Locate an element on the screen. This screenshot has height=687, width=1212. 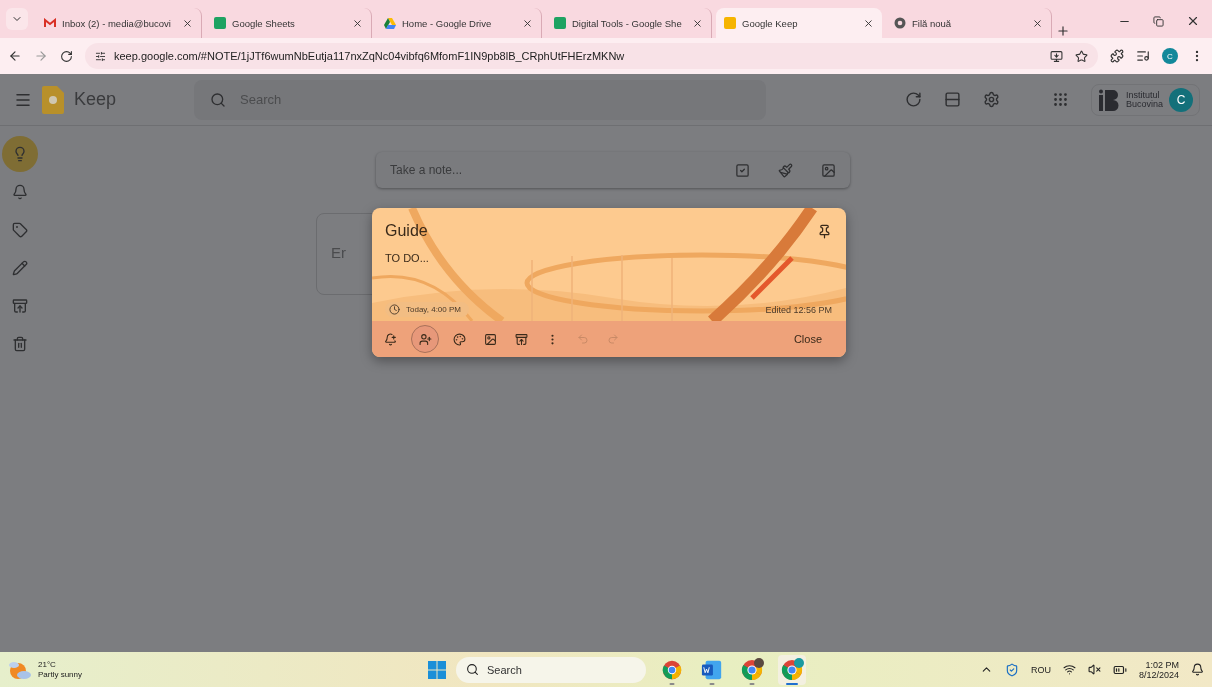
notification-icon is located at coordinates (1197, 669).